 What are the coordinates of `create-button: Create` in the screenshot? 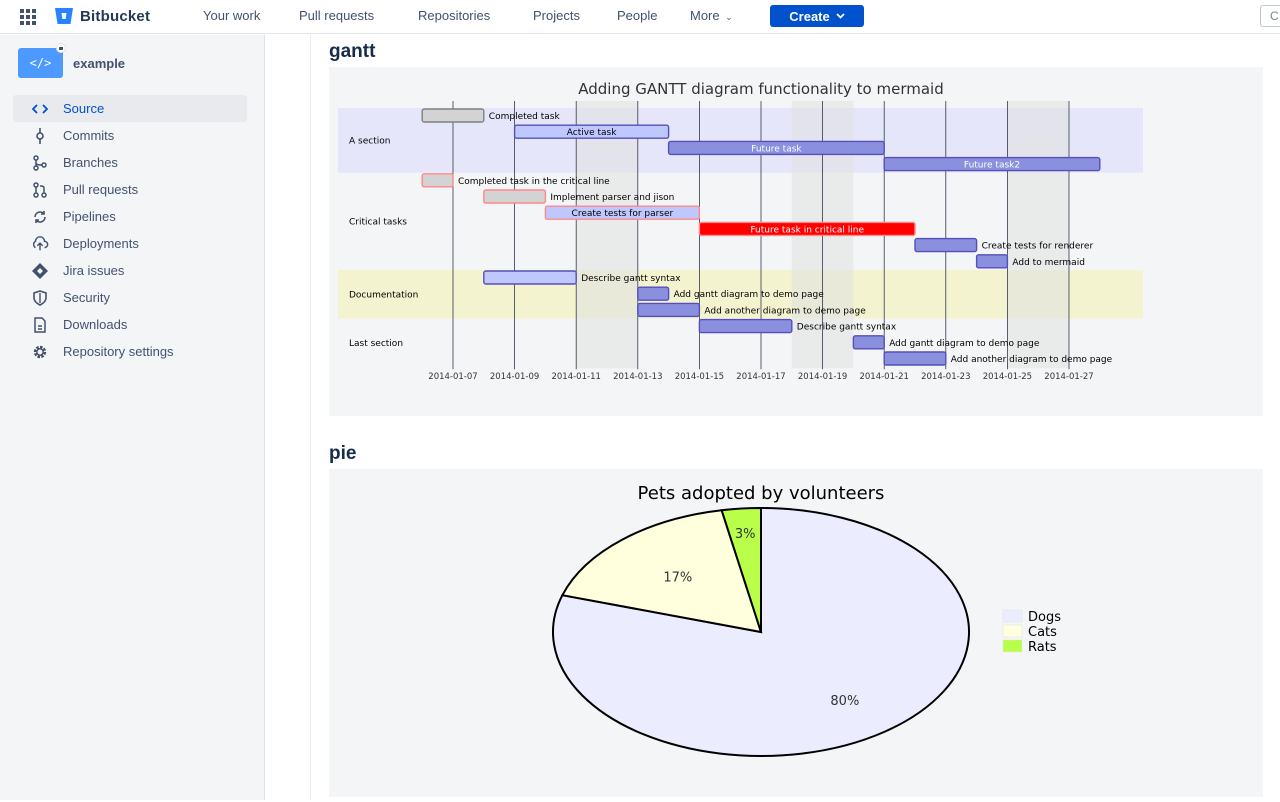 It's located at (817, 16).